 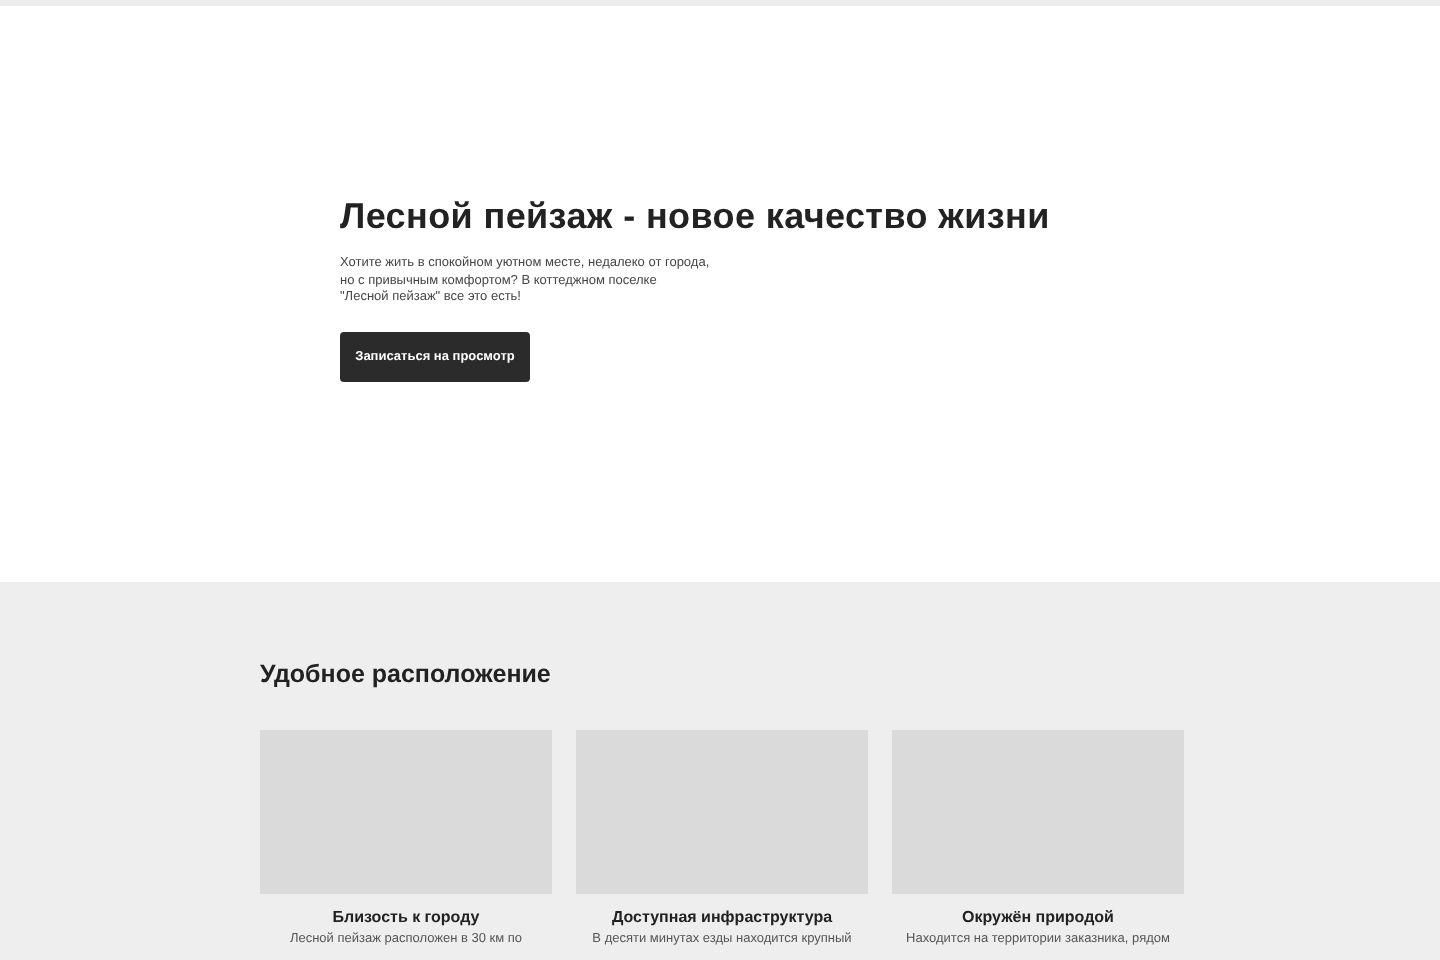 What do you see at coordinates (406, 917) in the screenshot?
I see `card-title: Близость к городу` at bounding box center [406, 917].